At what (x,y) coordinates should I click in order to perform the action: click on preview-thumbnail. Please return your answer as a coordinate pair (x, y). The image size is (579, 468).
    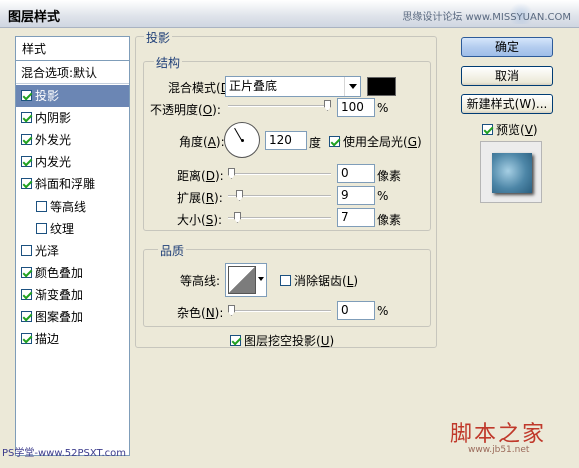
    Looking at the image, I should click on (512, 173).